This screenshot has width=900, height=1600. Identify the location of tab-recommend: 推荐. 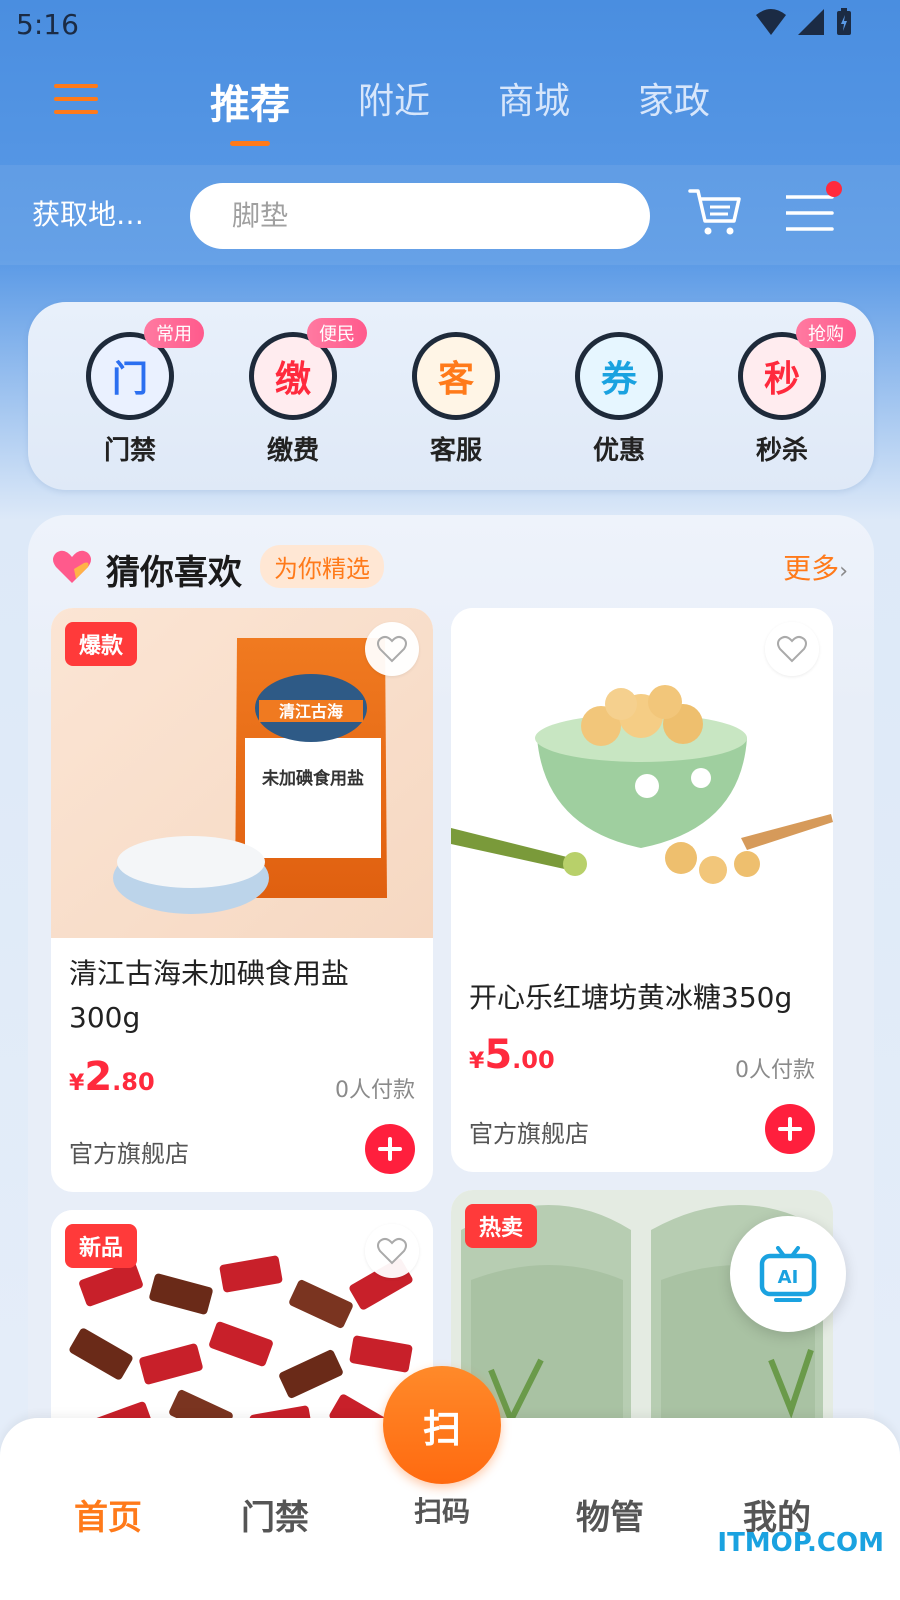
(250, 109).